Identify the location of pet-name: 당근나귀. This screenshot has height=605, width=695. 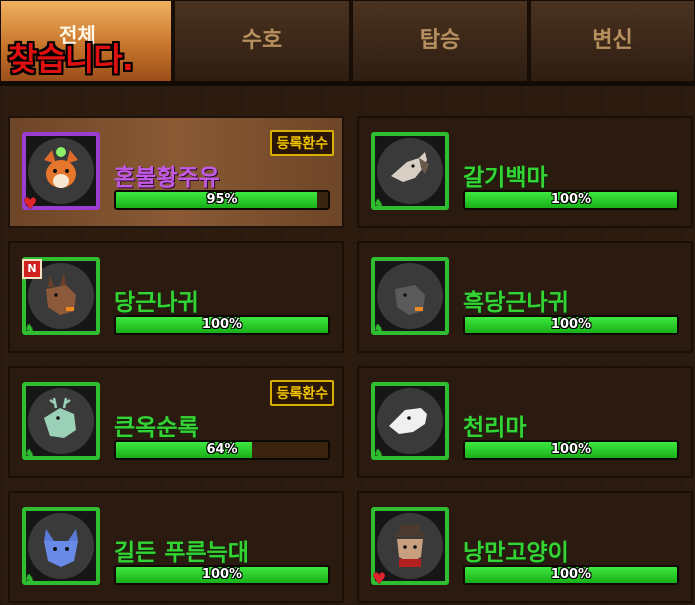
(156, 303).